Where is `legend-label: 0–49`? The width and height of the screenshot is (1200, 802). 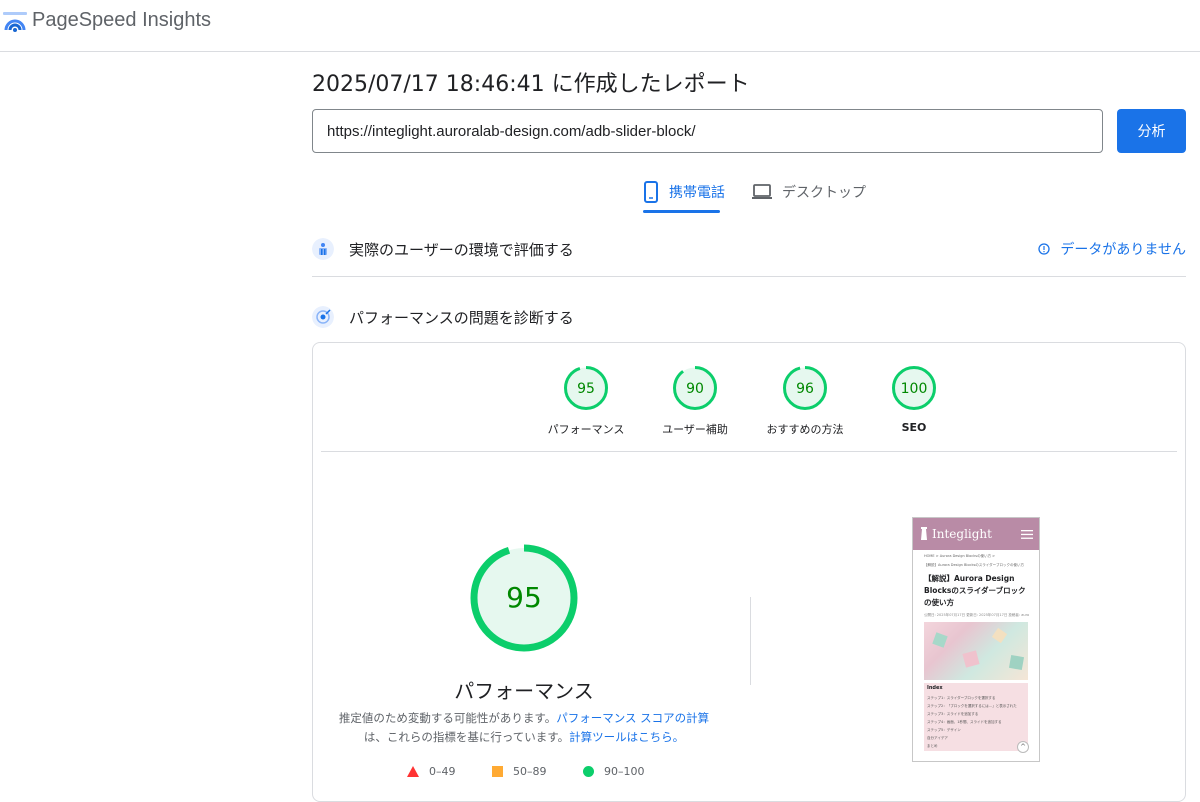 legend-label: 0–49 is located at coordinates (442, 771).